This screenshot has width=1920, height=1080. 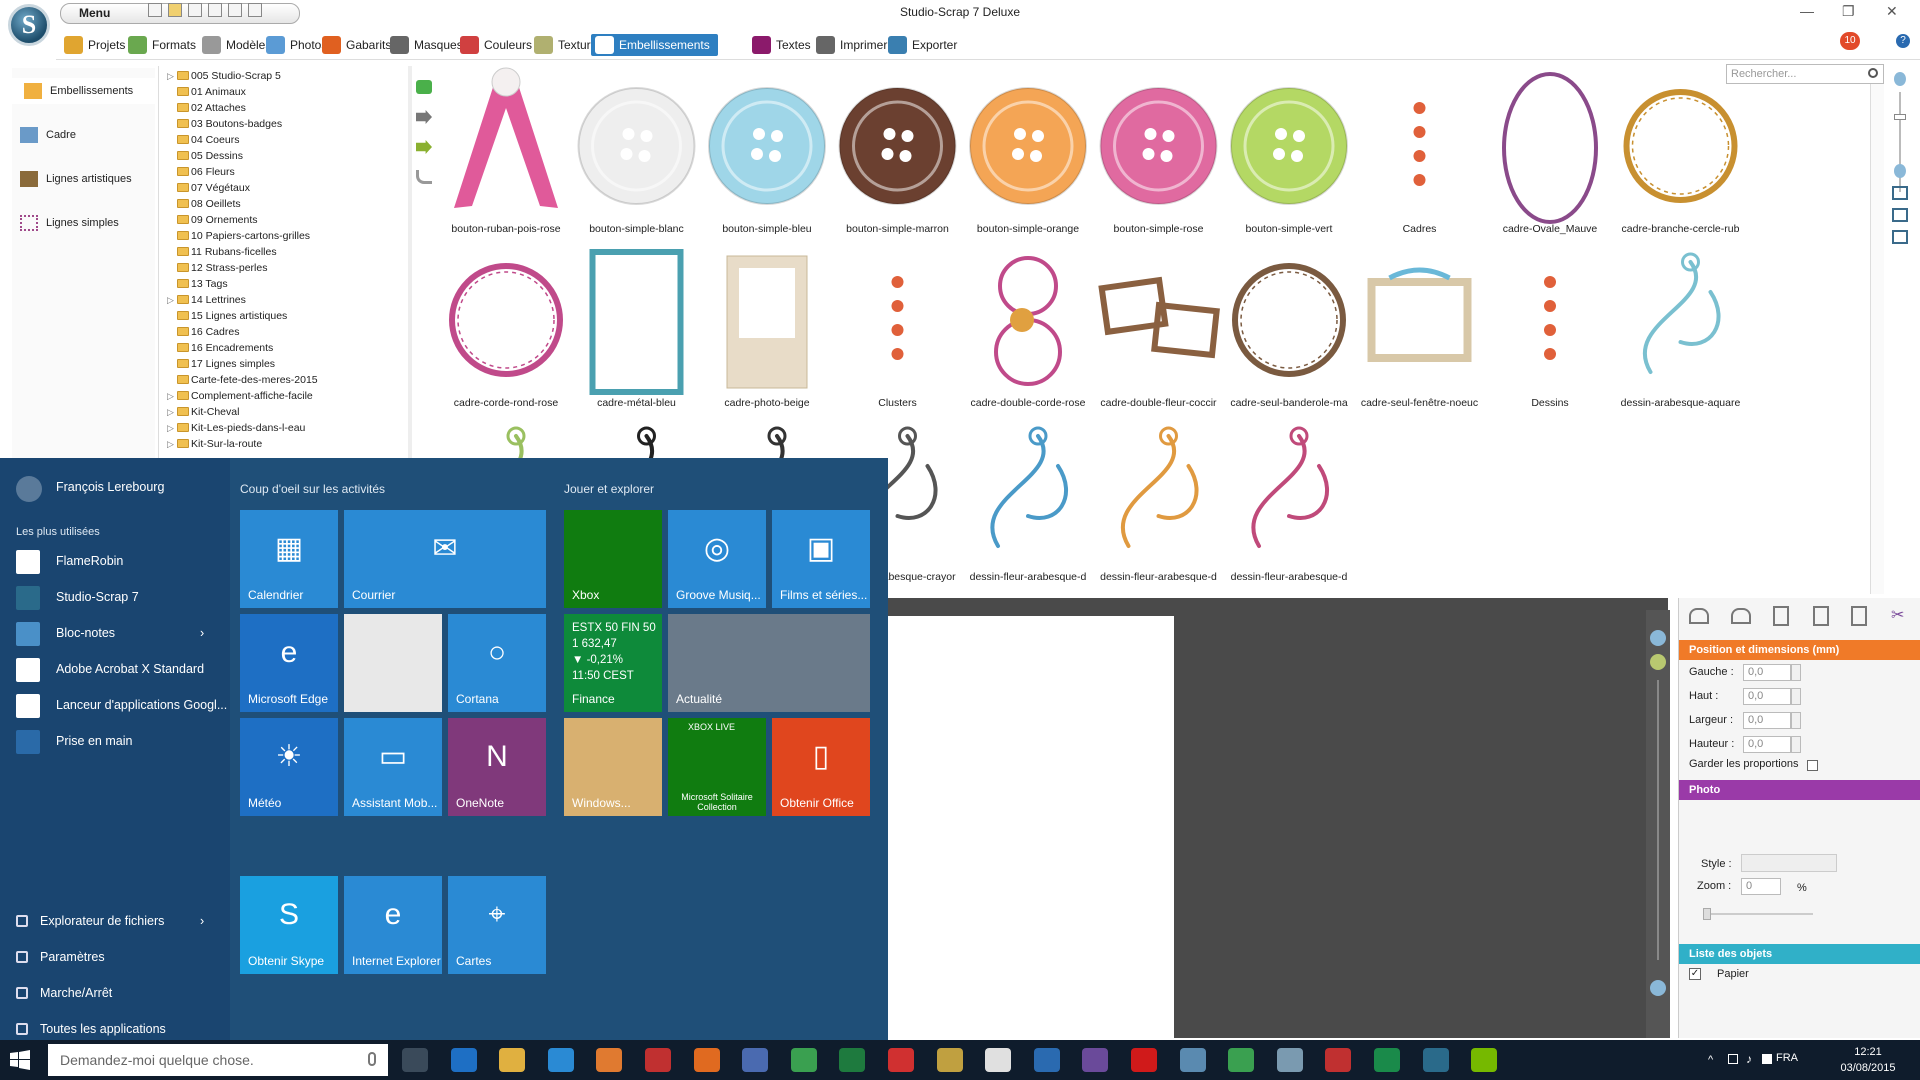 What do you see at coordinates (203, 332) in the screenshot?
I see `tree-folder: 16 Cadres` at bounding box center [203, 332].